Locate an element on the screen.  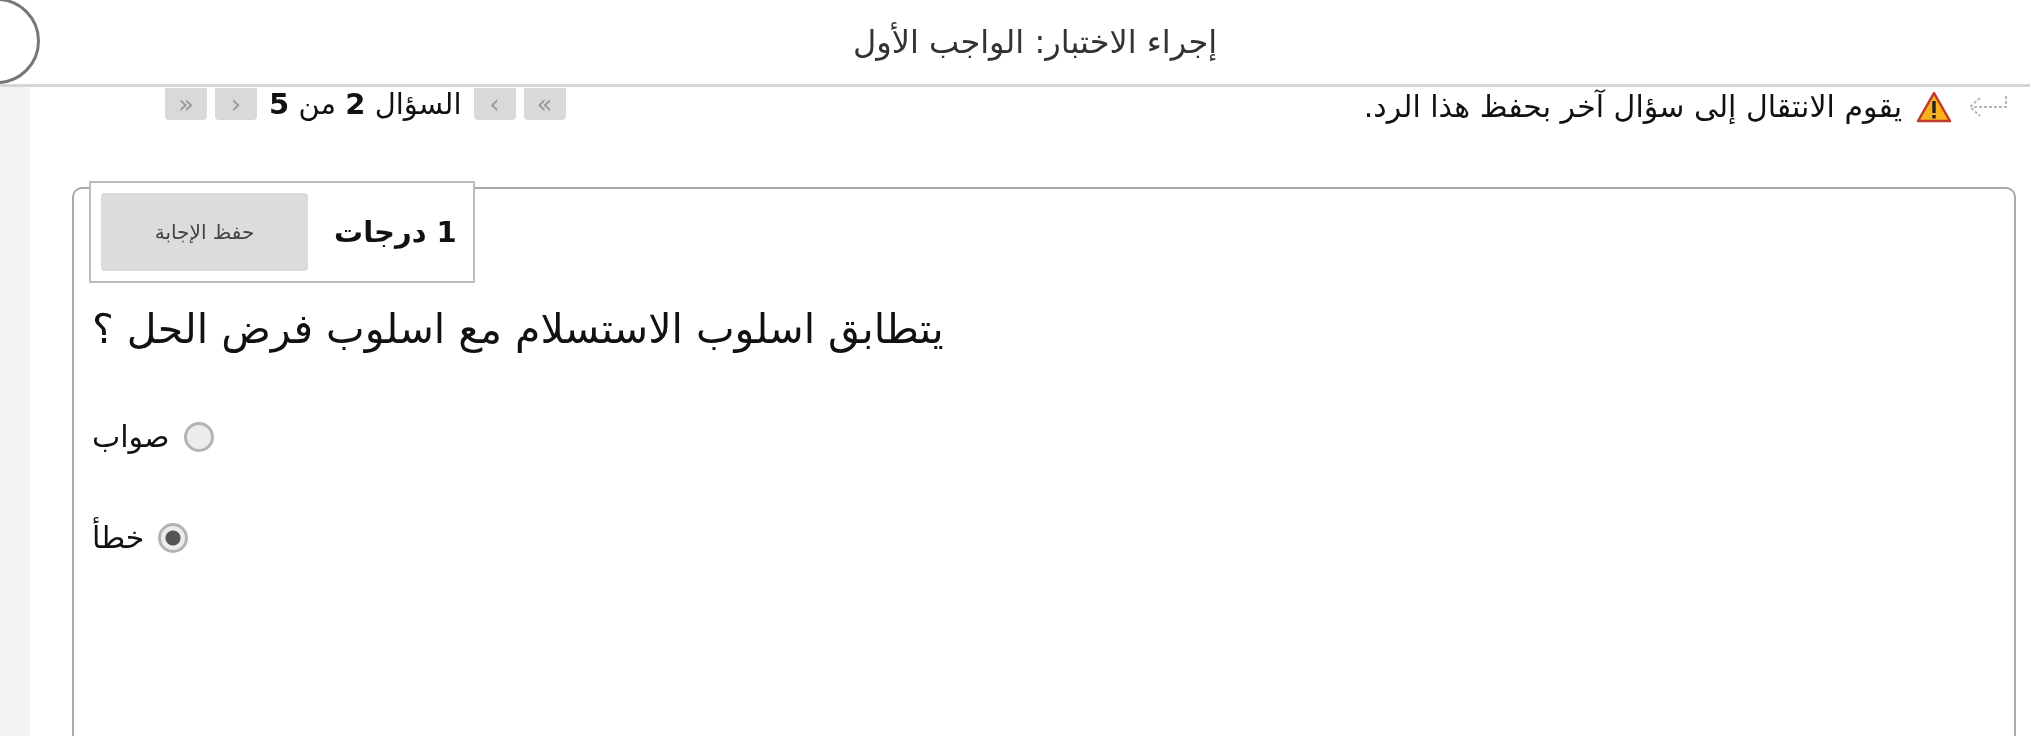
warning-icon is located at coordinates (1934, 106).